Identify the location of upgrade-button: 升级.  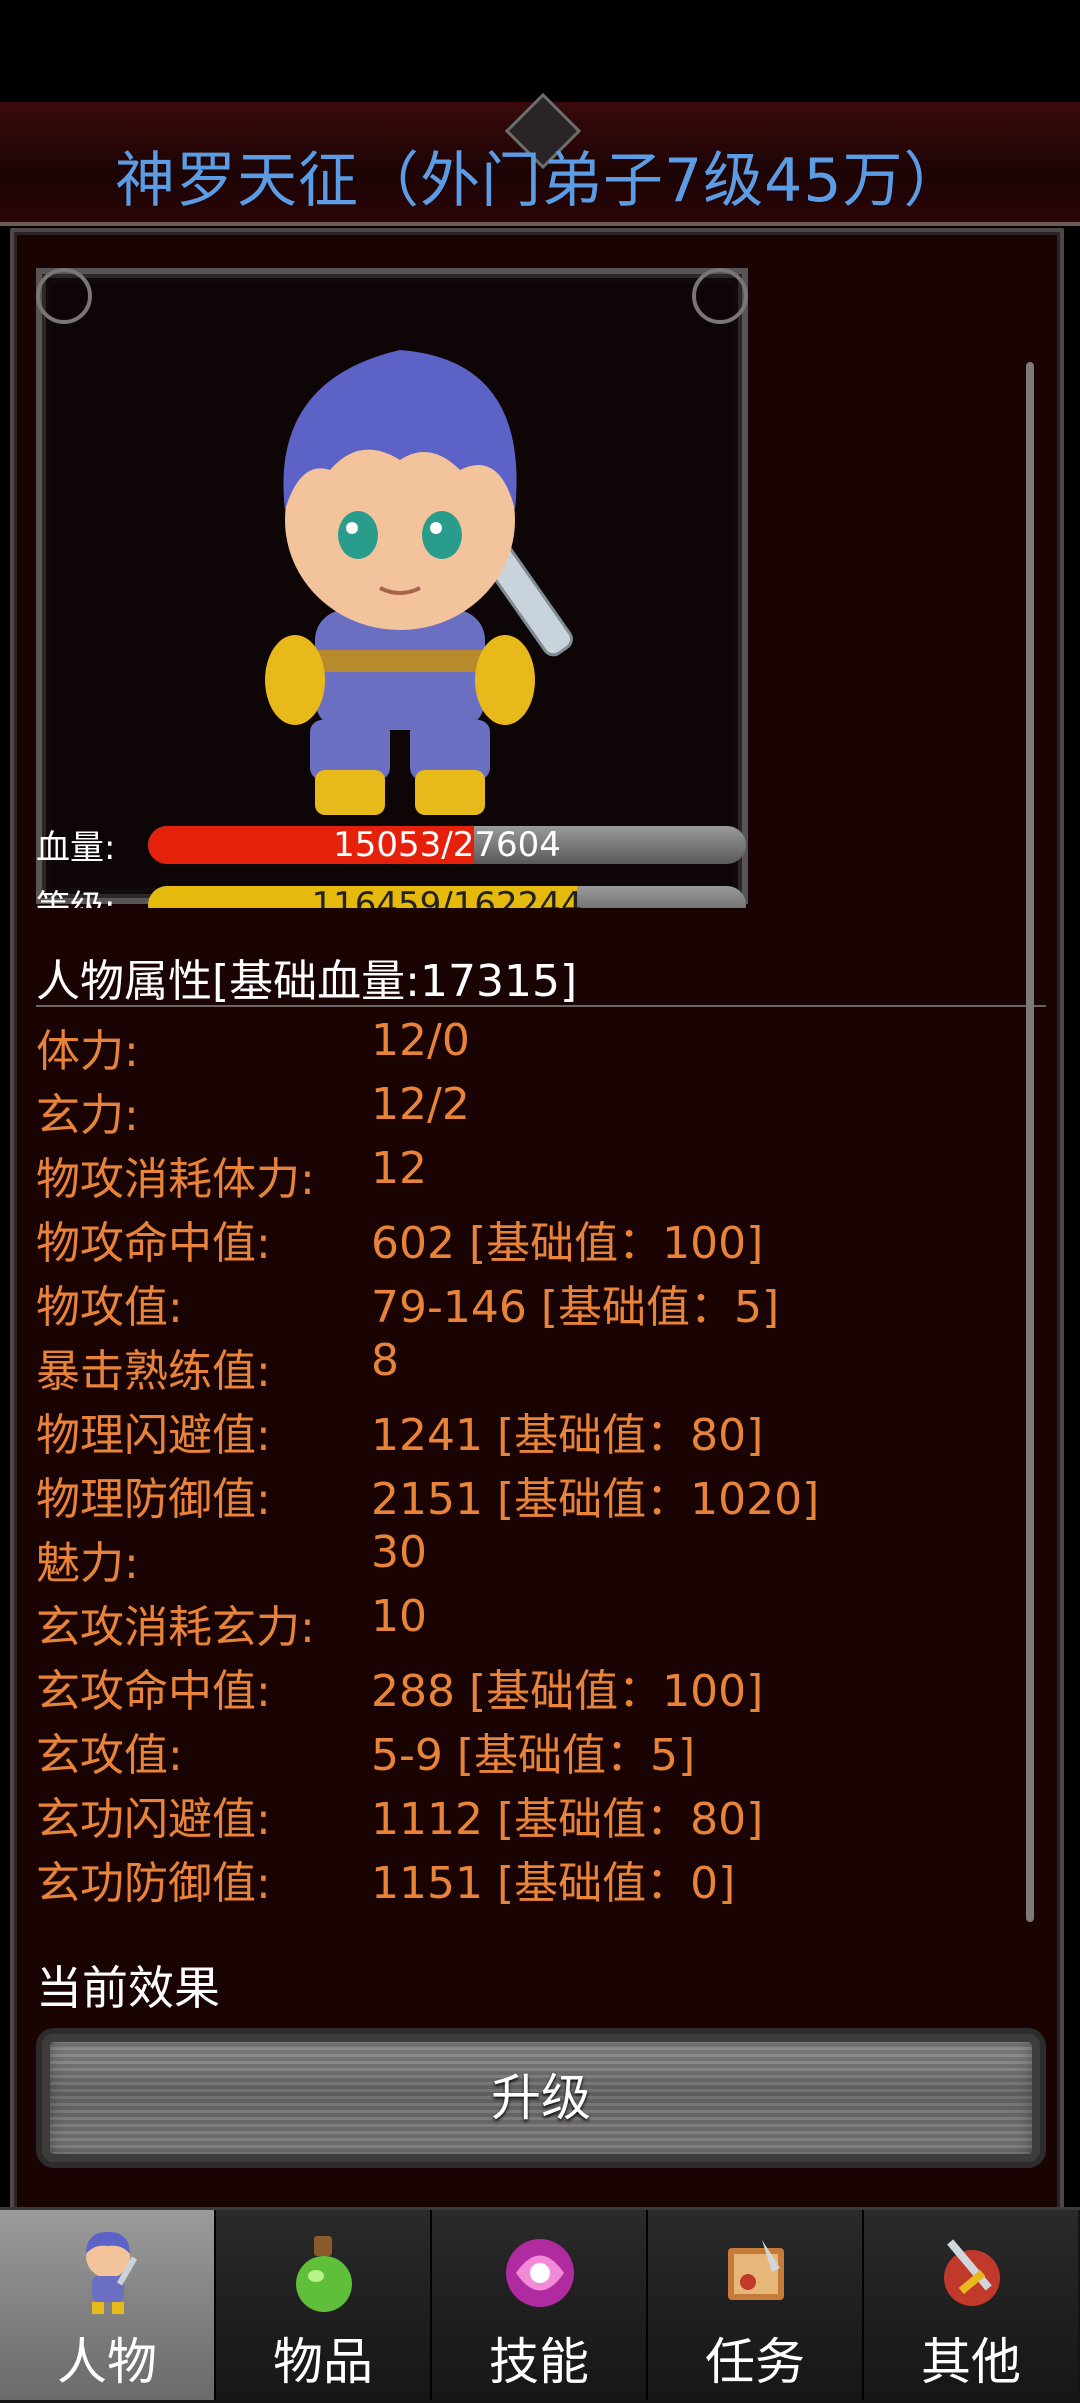
(541, 2098).